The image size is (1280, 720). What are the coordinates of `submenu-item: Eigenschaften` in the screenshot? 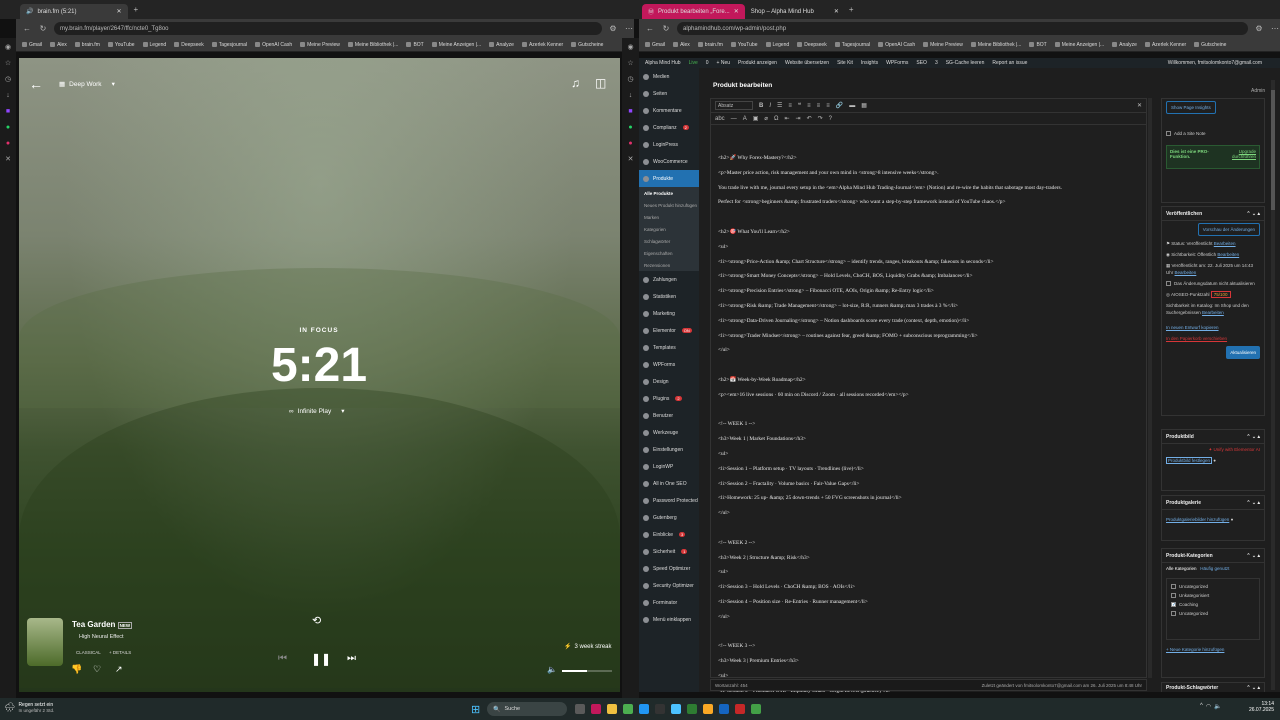 It's located at (669, 253).